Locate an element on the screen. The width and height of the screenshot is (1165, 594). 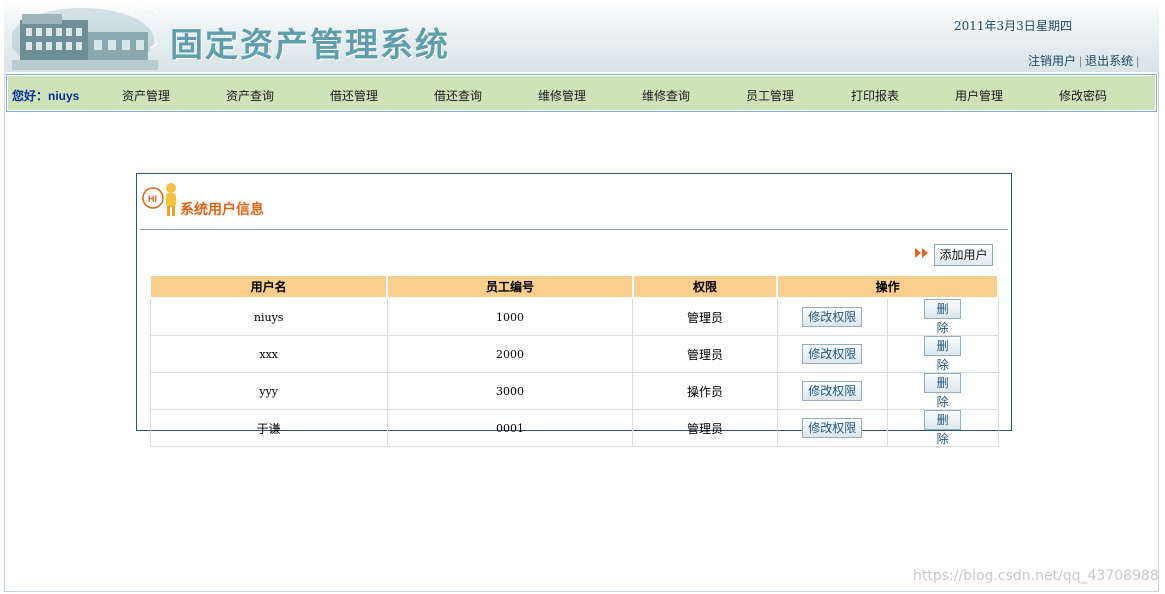
panel-title: 系统用户信息 is located at coordinates (222, 209).